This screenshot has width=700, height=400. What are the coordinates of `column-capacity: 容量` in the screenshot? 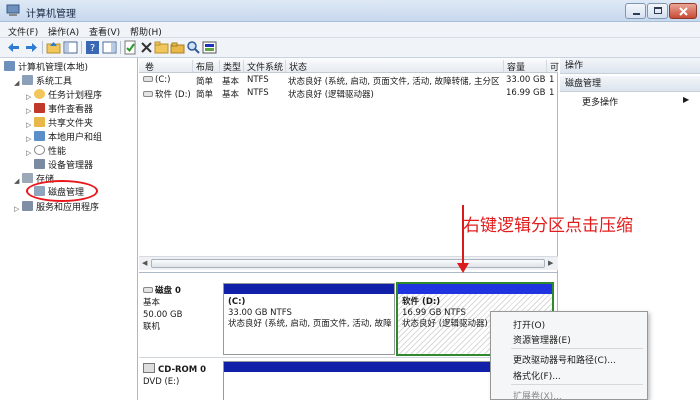 It's located at (514, 66).